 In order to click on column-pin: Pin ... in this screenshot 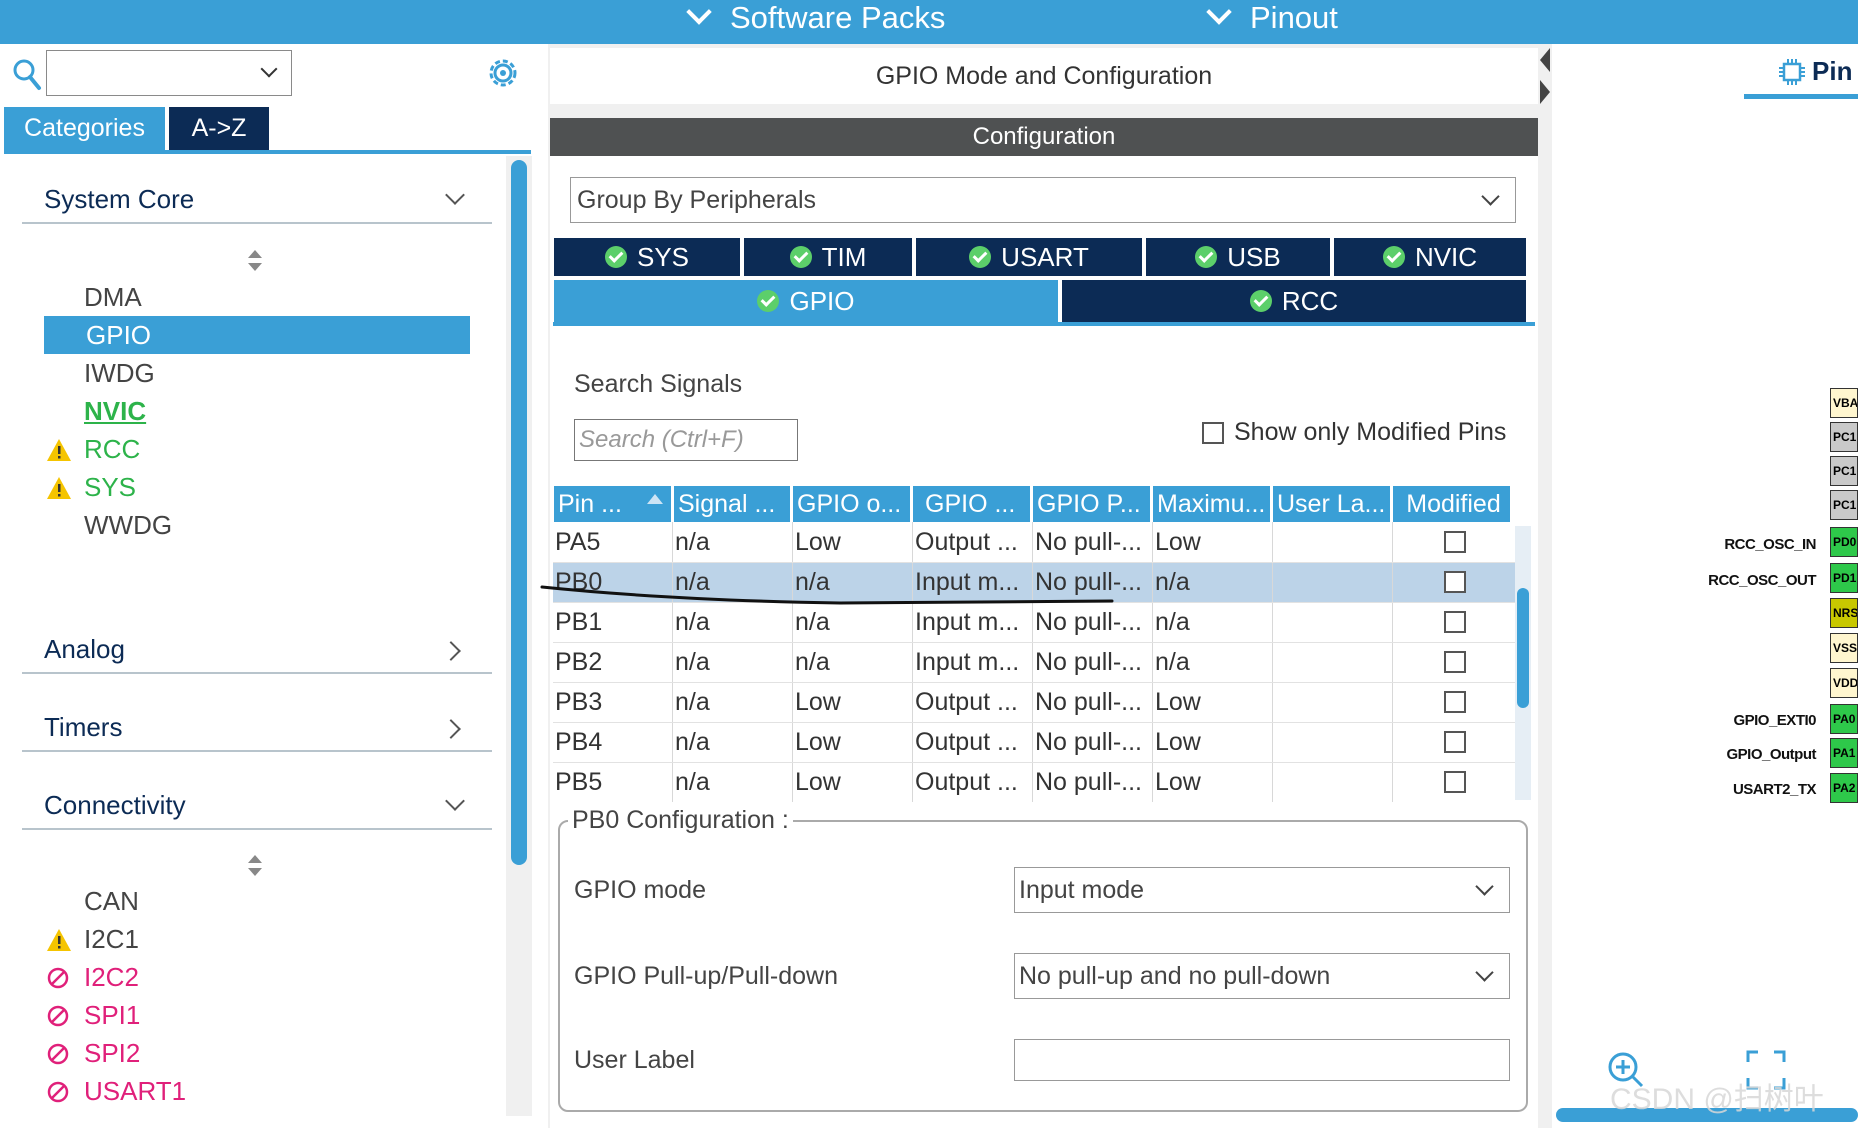, I will do `click(612, 504)`.